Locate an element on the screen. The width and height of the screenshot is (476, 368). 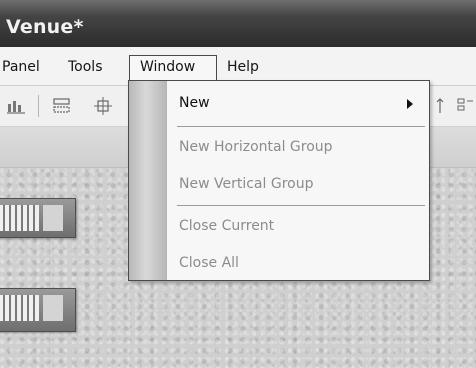
window-title: Venue* is located at coordinates (45, 27).